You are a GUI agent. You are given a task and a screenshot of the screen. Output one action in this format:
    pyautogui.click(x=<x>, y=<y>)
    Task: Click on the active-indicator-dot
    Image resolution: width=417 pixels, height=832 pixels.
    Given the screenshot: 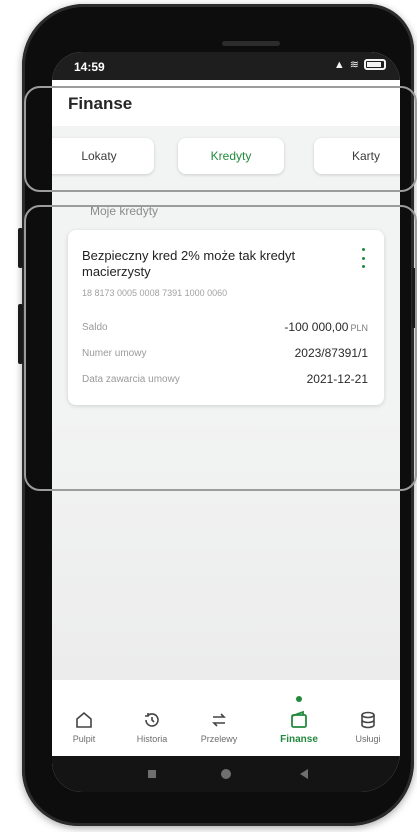 What is the action you would take?
    pyautogui.click(x=299, y=699)
    